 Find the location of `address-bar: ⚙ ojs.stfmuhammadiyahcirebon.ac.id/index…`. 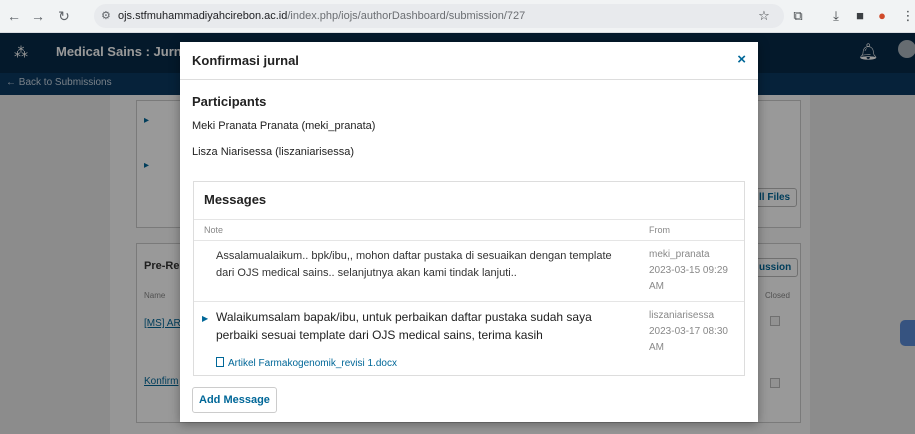

address-bar: ⚙ ojs.stfmuhammadiyahcirebon.ac.id/index… is located at coordinates (439, 16).